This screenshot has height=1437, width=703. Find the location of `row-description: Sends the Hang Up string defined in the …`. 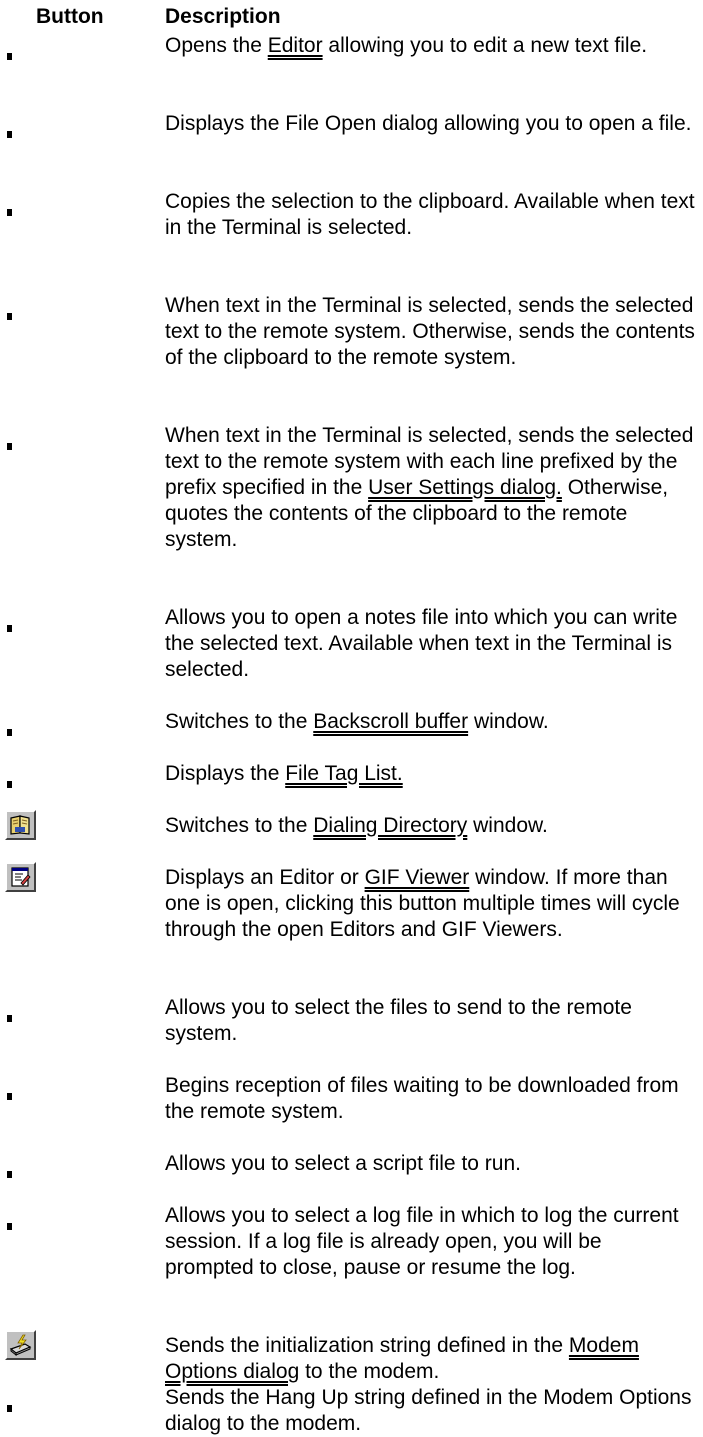

row-description: Sends the Hang Up string defined in the … is located at coordinates (430, 1411).